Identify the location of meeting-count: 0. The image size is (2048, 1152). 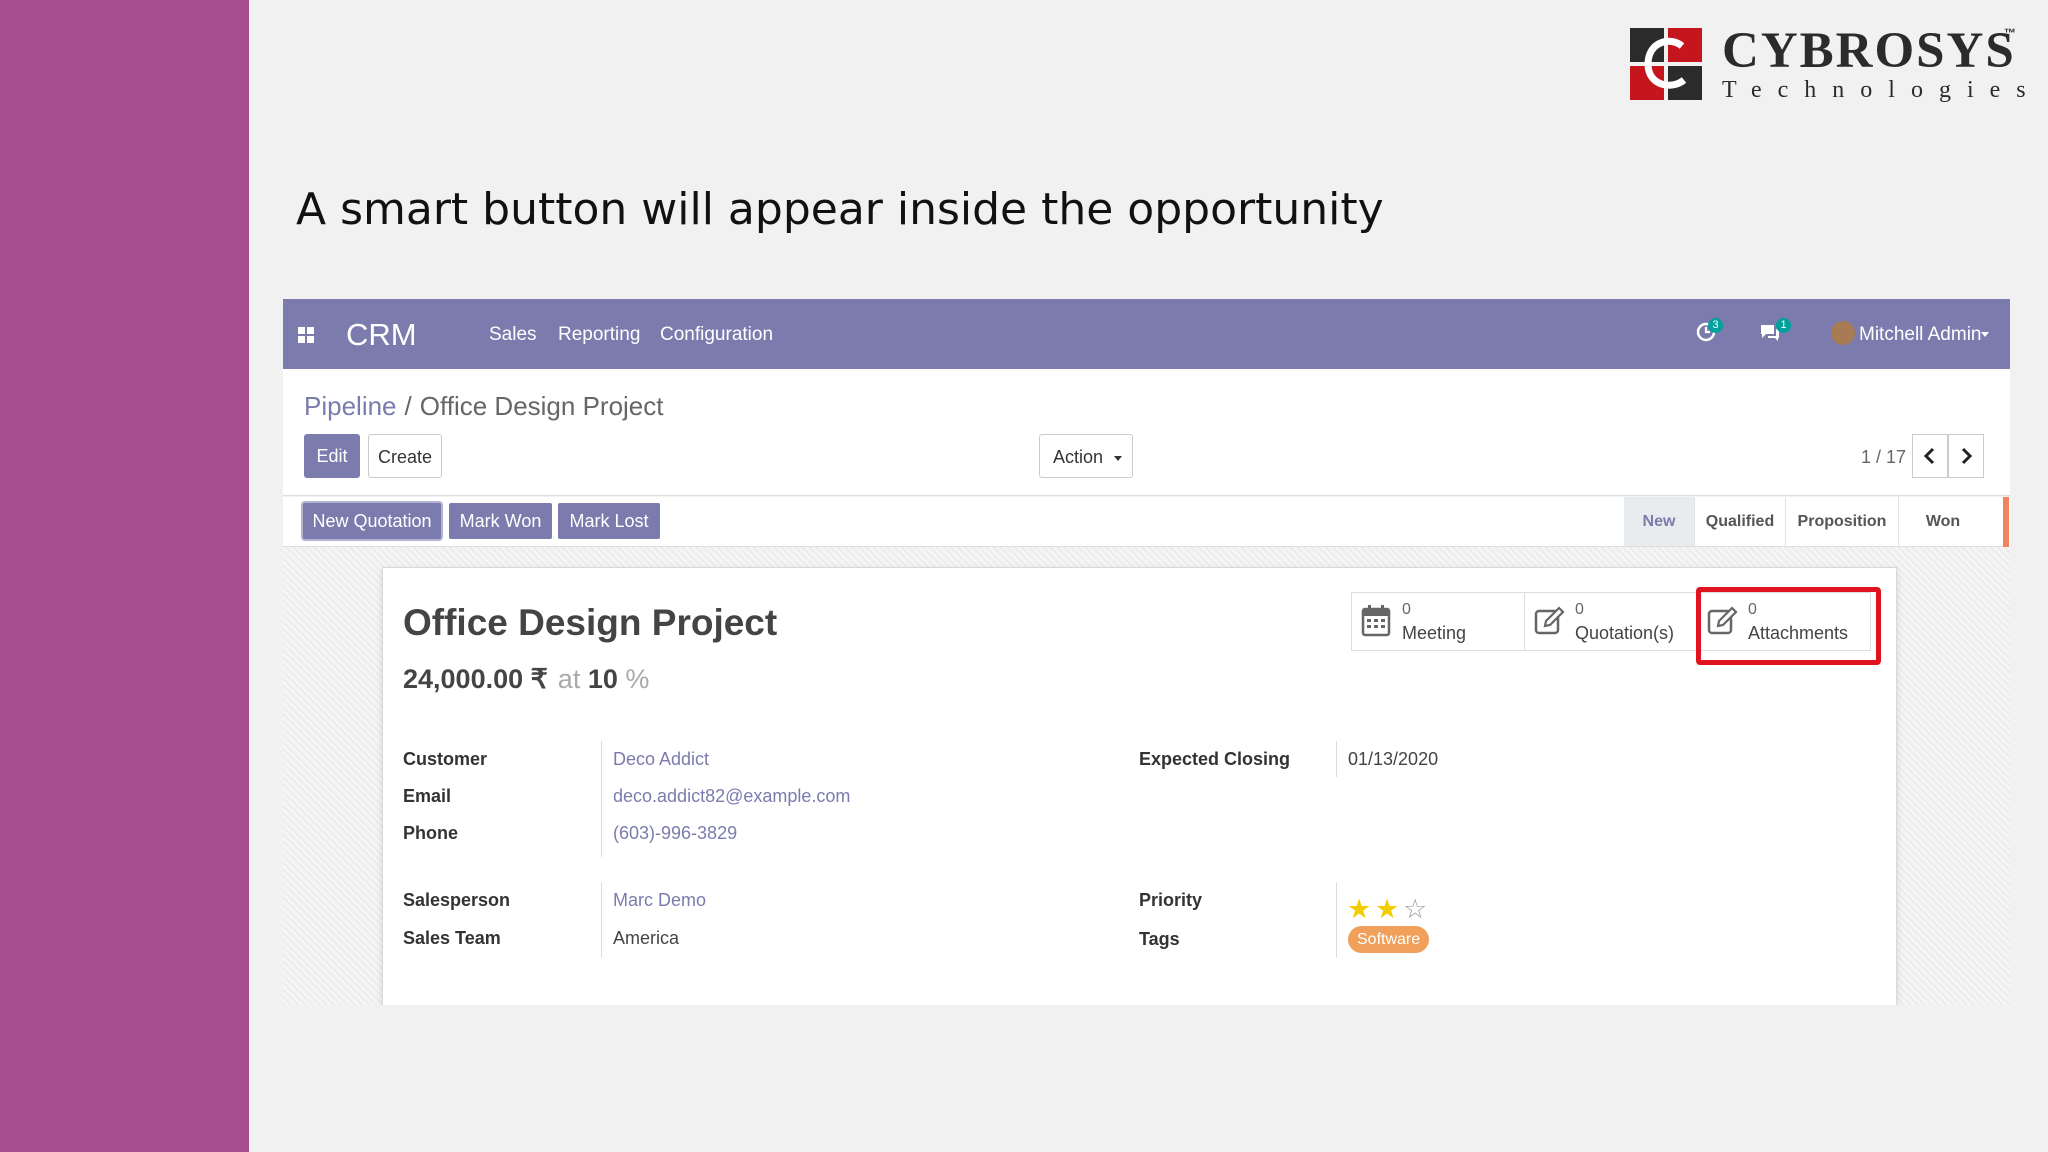
(1406, 609).